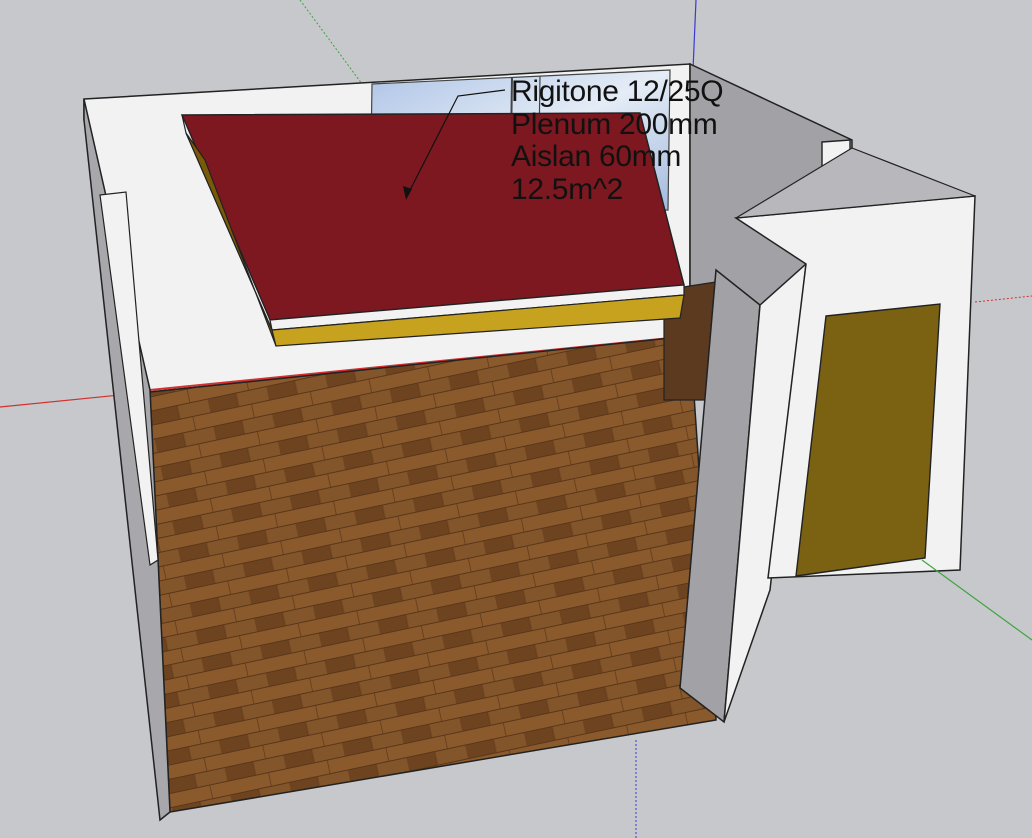  I want to click on annotation-line: Aislan 60mm, so click(596, 156).